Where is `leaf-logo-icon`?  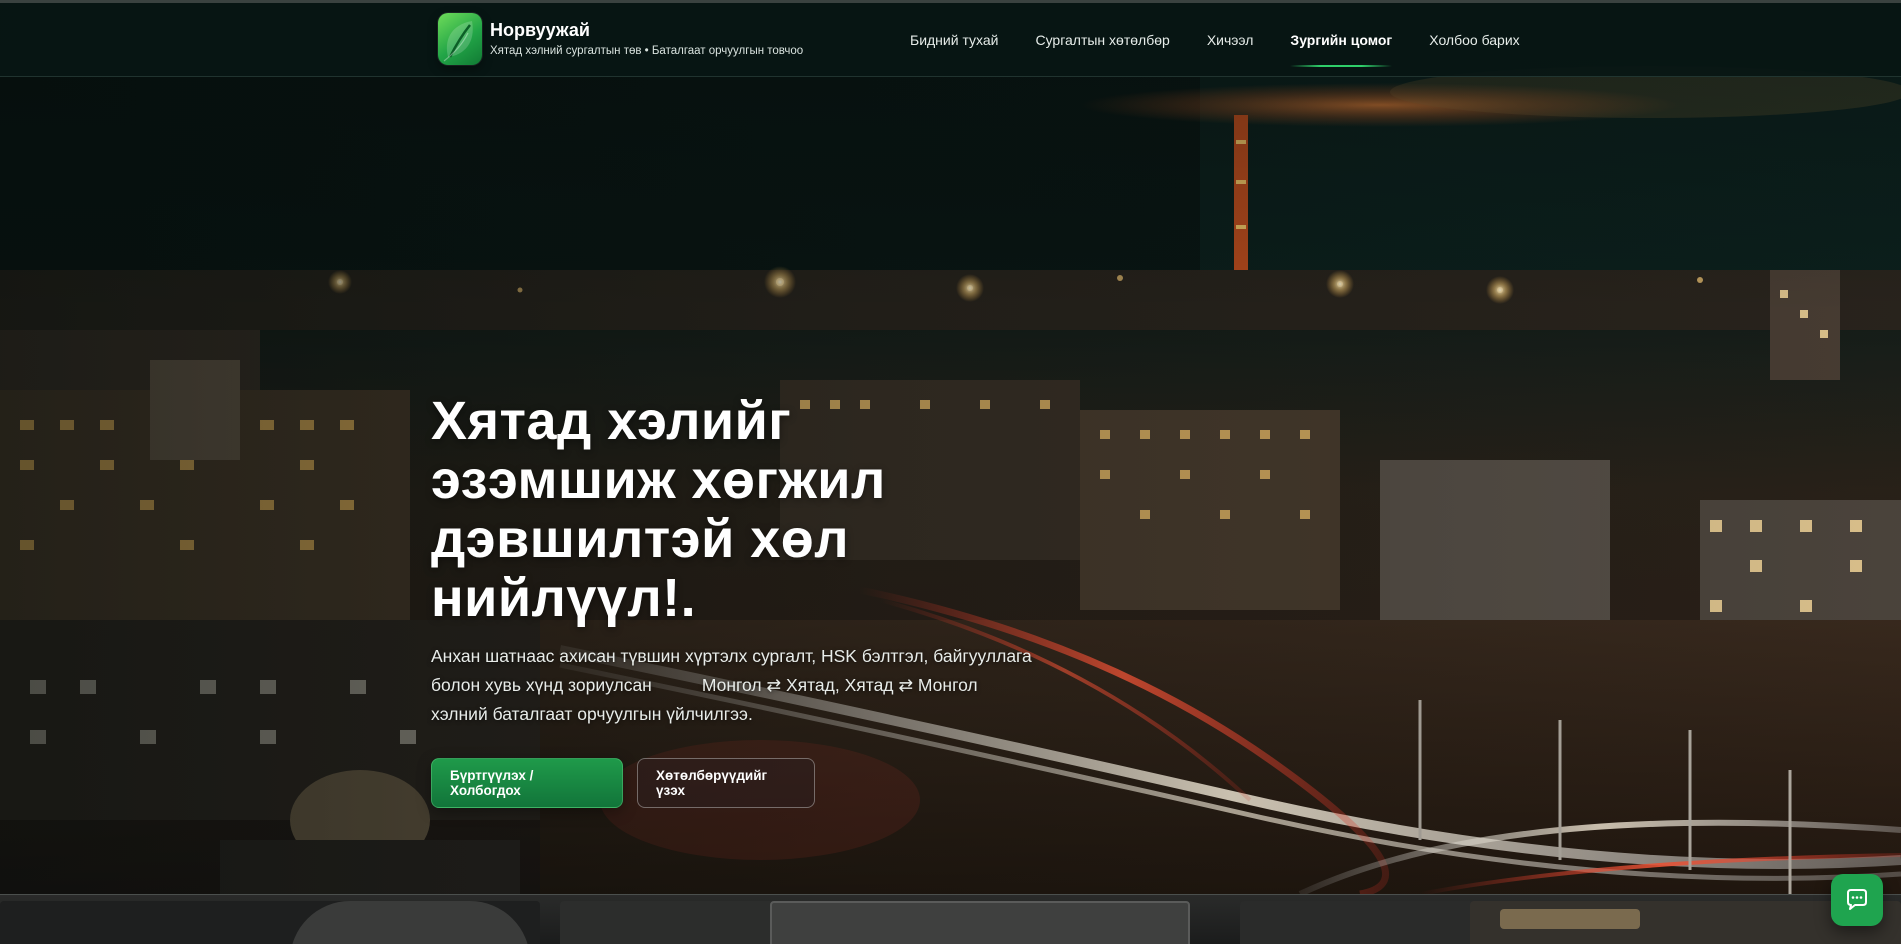
leaf-logo-icon is located at coordinates (460, 39).